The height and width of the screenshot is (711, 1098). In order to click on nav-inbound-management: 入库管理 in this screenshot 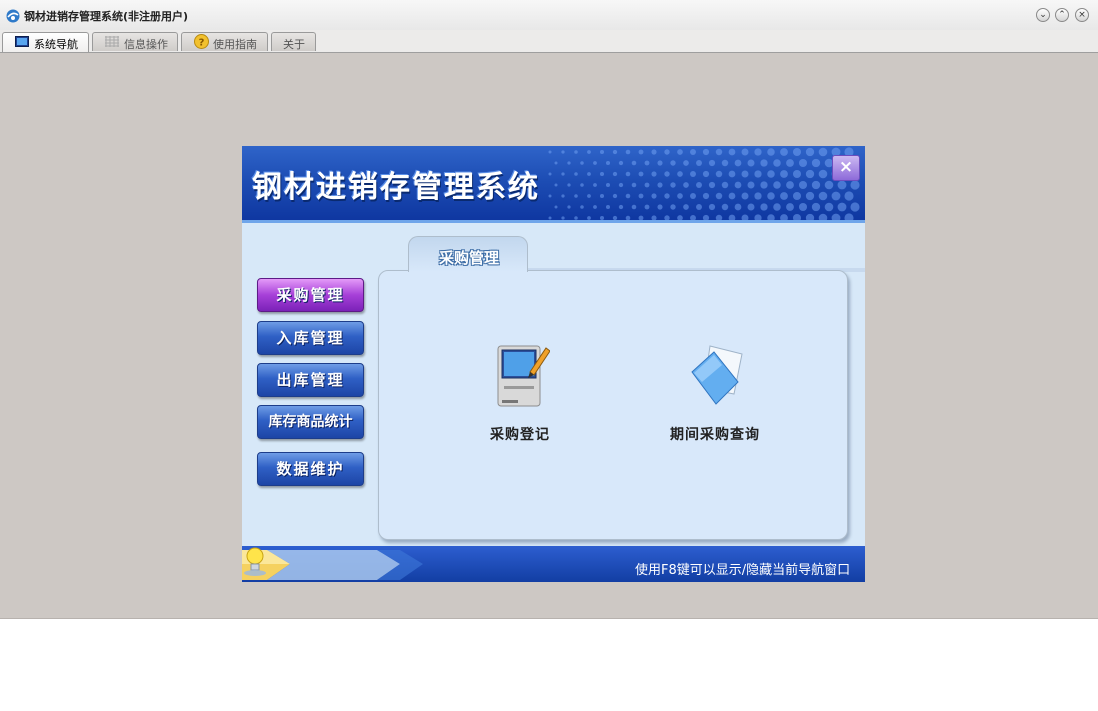, I will do `click(310, 338)`.